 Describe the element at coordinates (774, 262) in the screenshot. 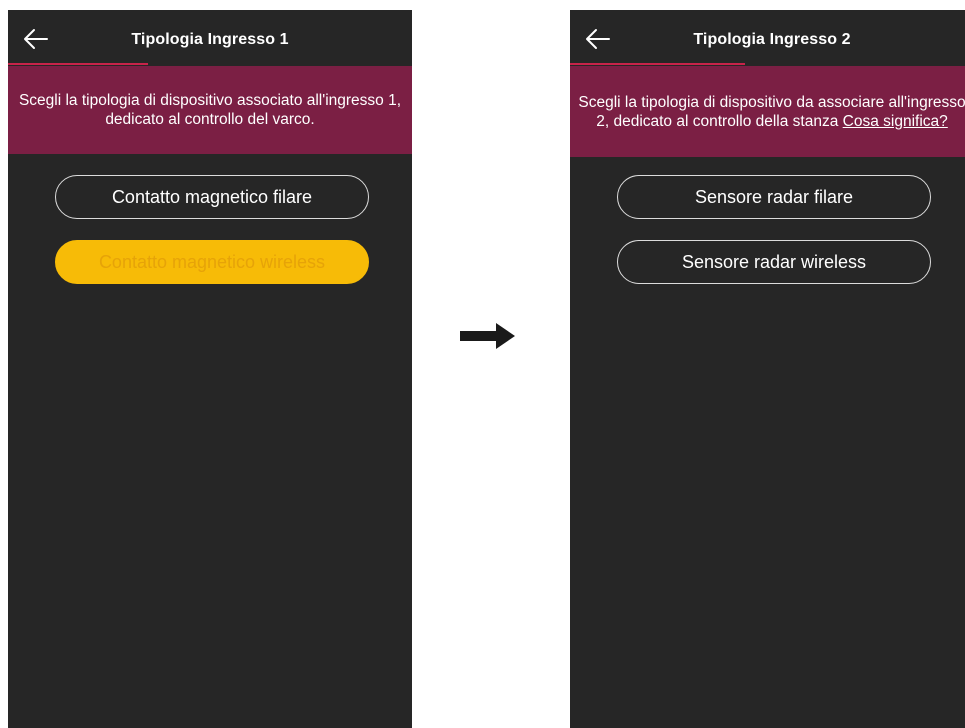

I see `option-sensore-radar-wireless: Sensore radar wireless` at that location.